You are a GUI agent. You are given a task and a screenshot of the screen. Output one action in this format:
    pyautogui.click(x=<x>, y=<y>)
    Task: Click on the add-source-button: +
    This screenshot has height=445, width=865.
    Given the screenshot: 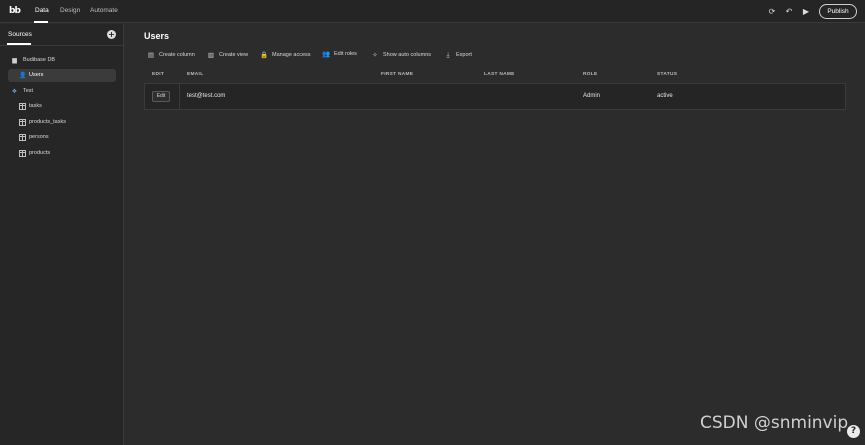 What is the action you would take?
    pyautogui.click(x=111, y=34)
    